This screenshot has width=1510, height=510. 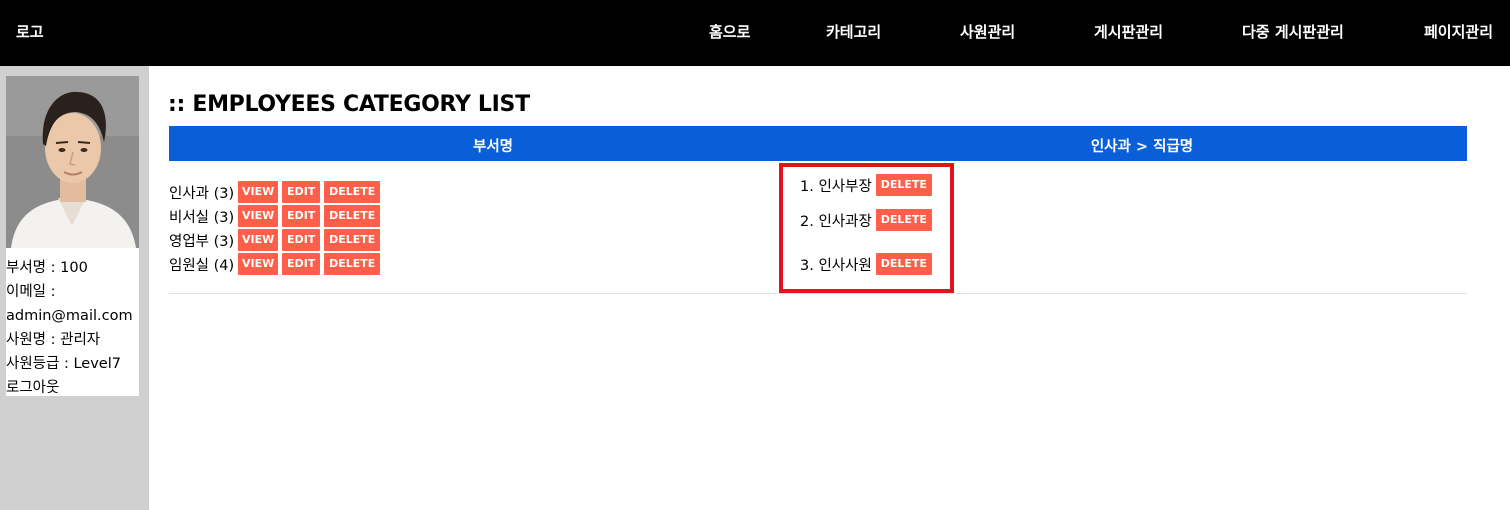 What do you see at coordinates (69, 316) in the screenshot?
I see `profile-email-value: admin@mail.com` at bounding box center [69, 316].